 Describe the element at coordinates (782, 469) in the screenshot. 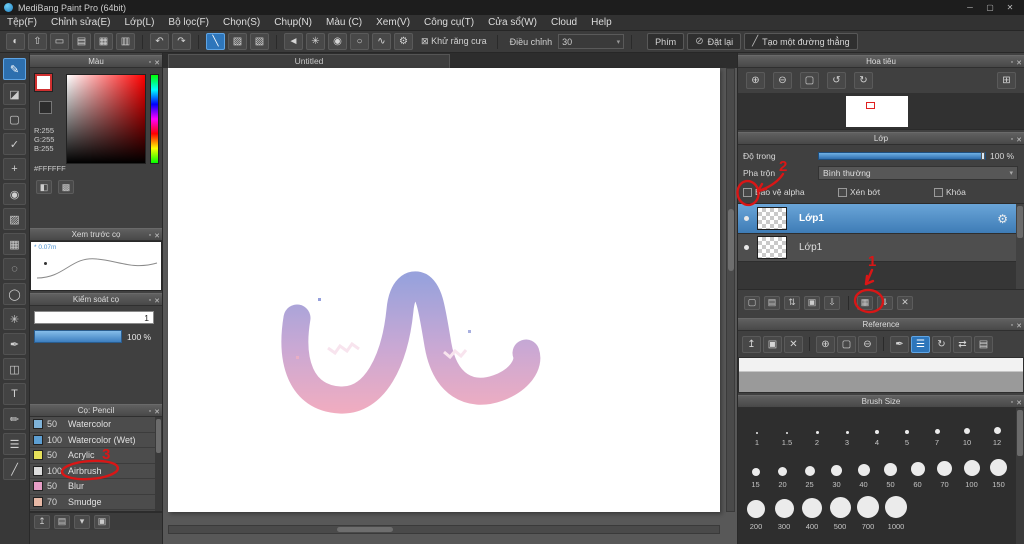

I see `brush-size-20: 20` at that location.